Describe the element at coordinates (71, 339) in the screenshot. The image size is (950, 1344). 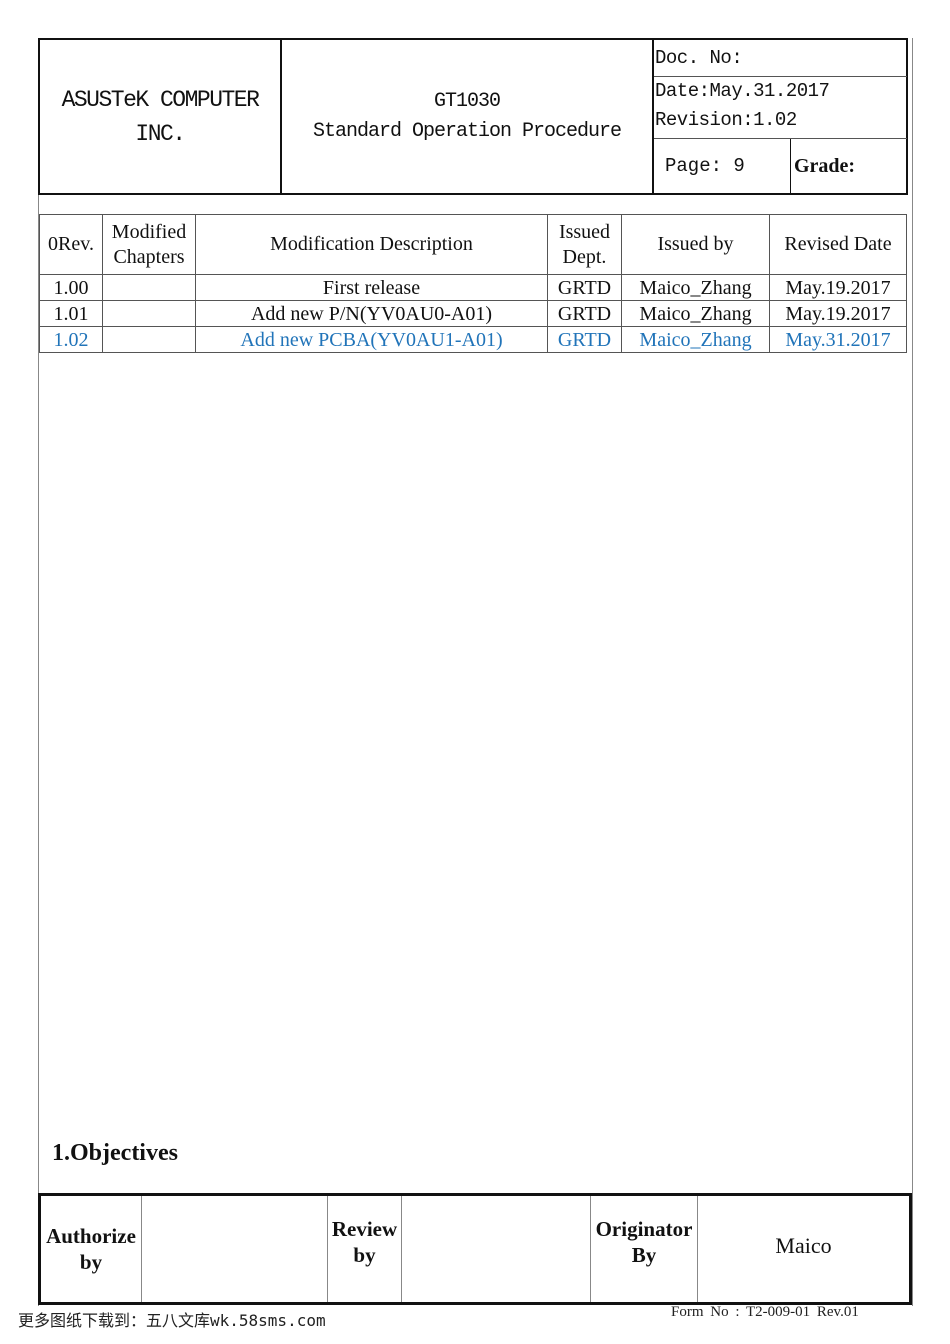
I see `cell-rev: 1.02` at that location.